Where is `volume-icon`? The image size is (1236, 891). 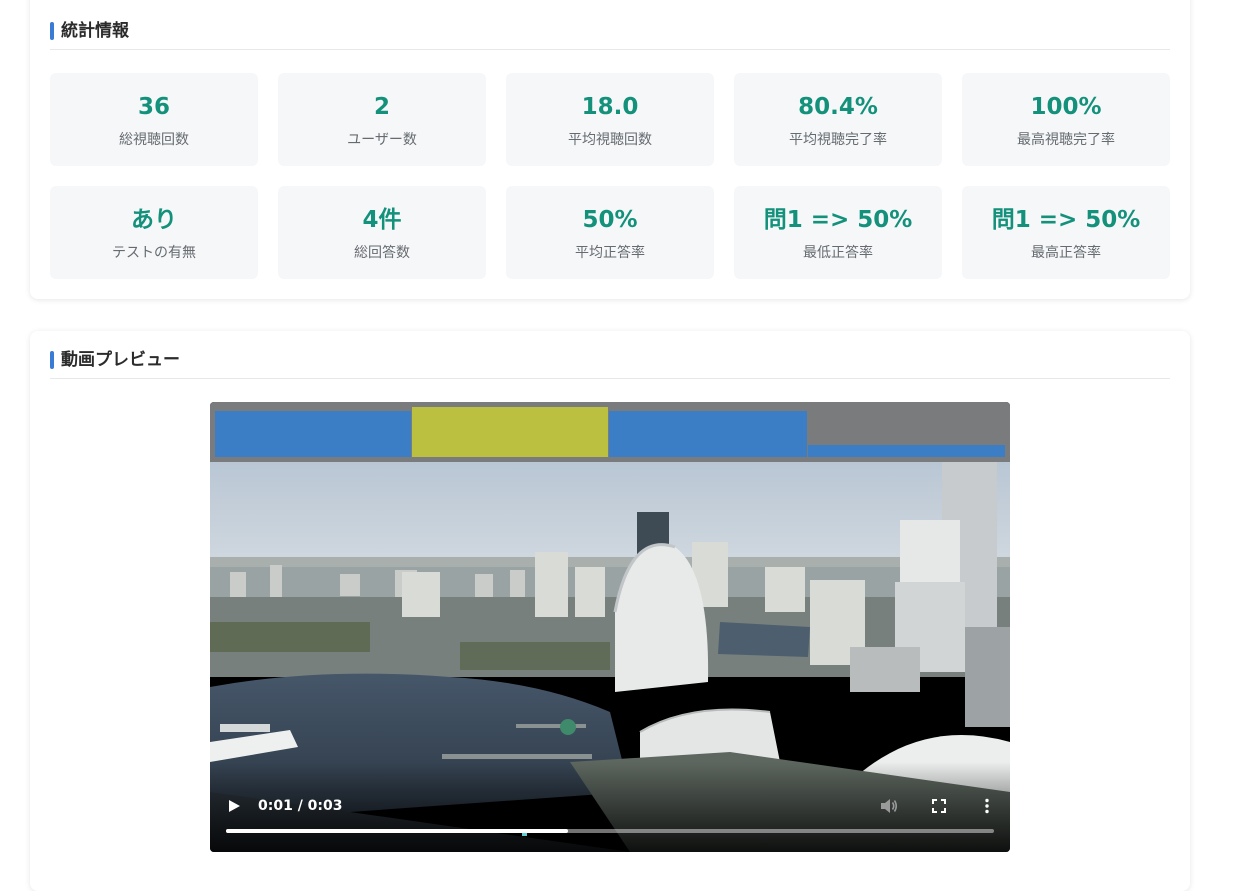 volume-icon is located at coordinates (889, 806).